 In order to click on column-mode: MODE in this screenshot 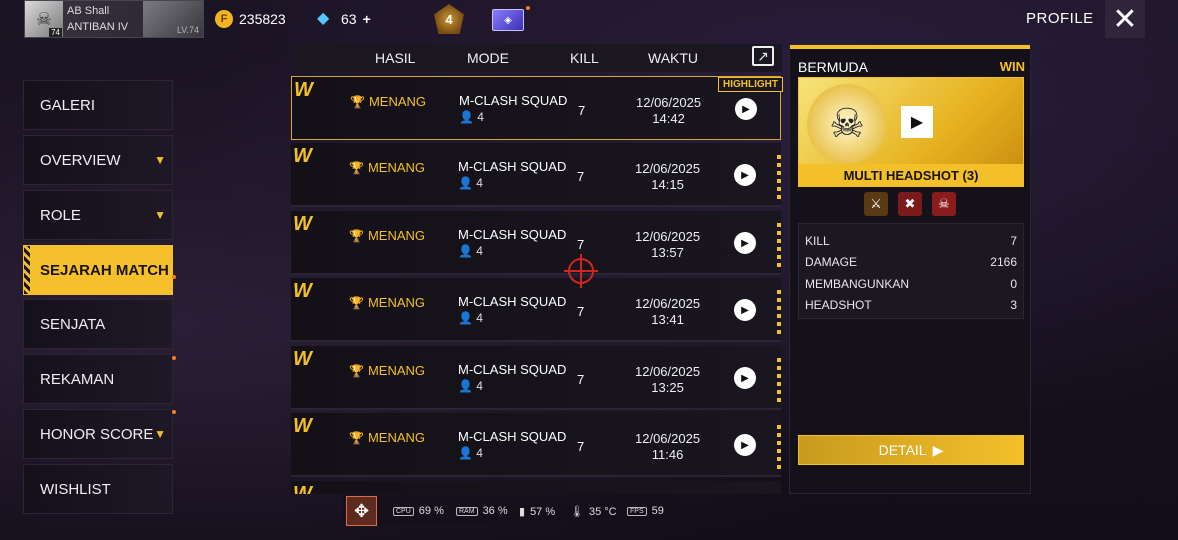, I will do `click(488, 58)`.